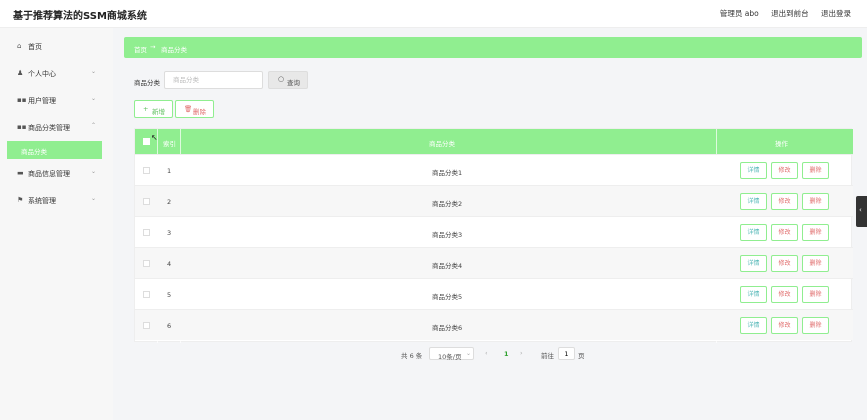 This screenshot has width=867, height=420. I want to click on page-size-select: 10条/页 ⌄, so click(451, 354).